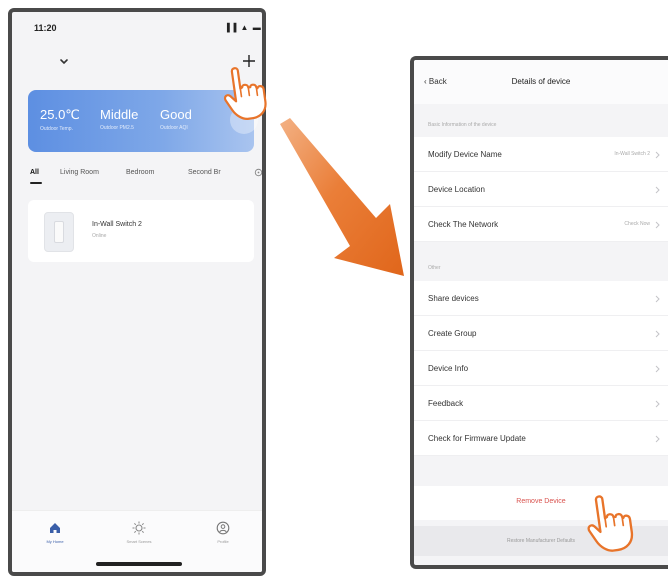 Image resolution: width=669 pixels, height=581 pixels. I want to click on active-tab-indicator, so click(36, 183).